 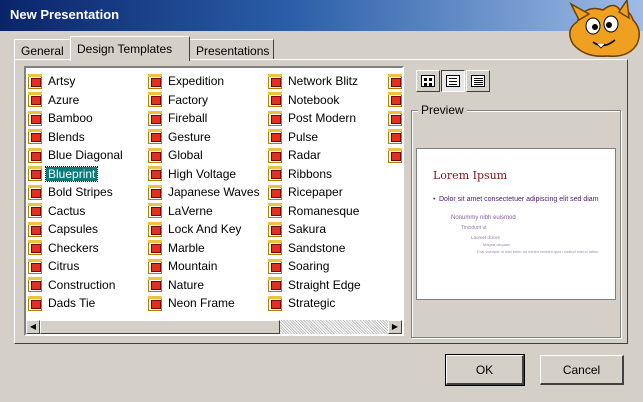 I want to click on view-toggle-group, so click(x=453, y=81).